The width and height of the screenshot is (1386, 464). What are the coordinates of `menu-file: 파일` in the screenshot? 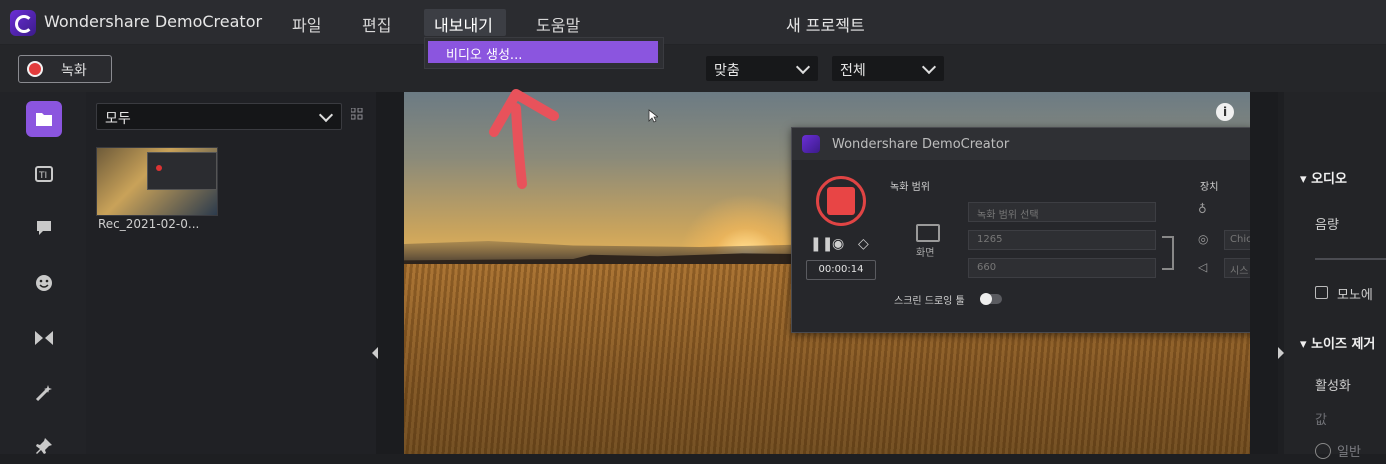 It's located at (306, 24).